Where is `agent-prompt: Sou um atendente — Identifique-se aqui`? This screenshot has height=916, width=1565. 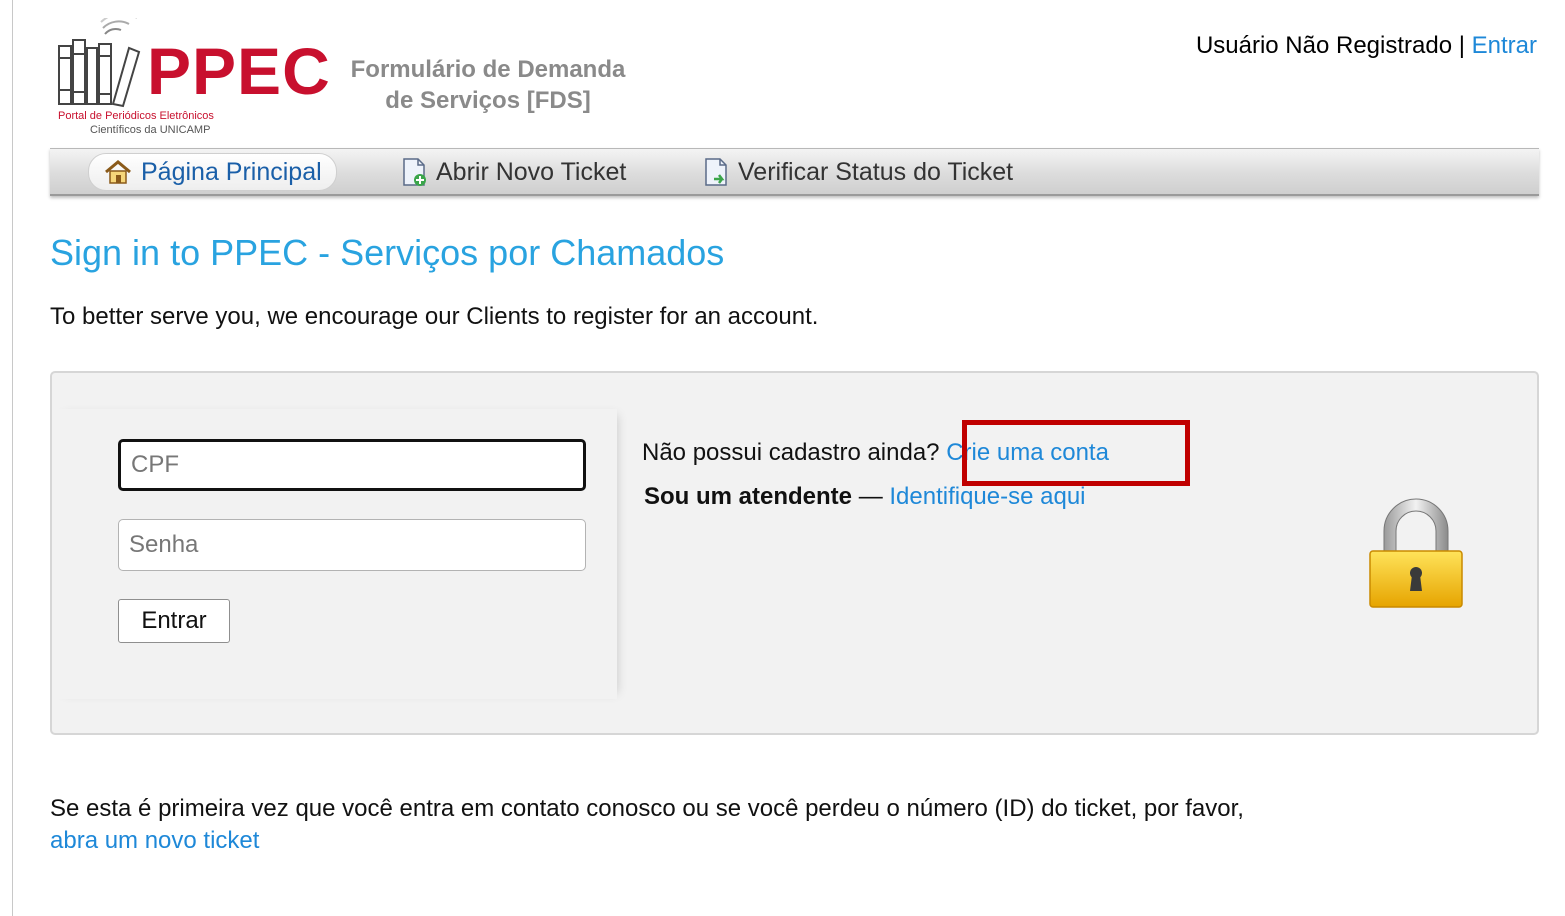 agent-prompt: Sou um atendente — Identifique-se aqui is located at coordinates (865, 497).